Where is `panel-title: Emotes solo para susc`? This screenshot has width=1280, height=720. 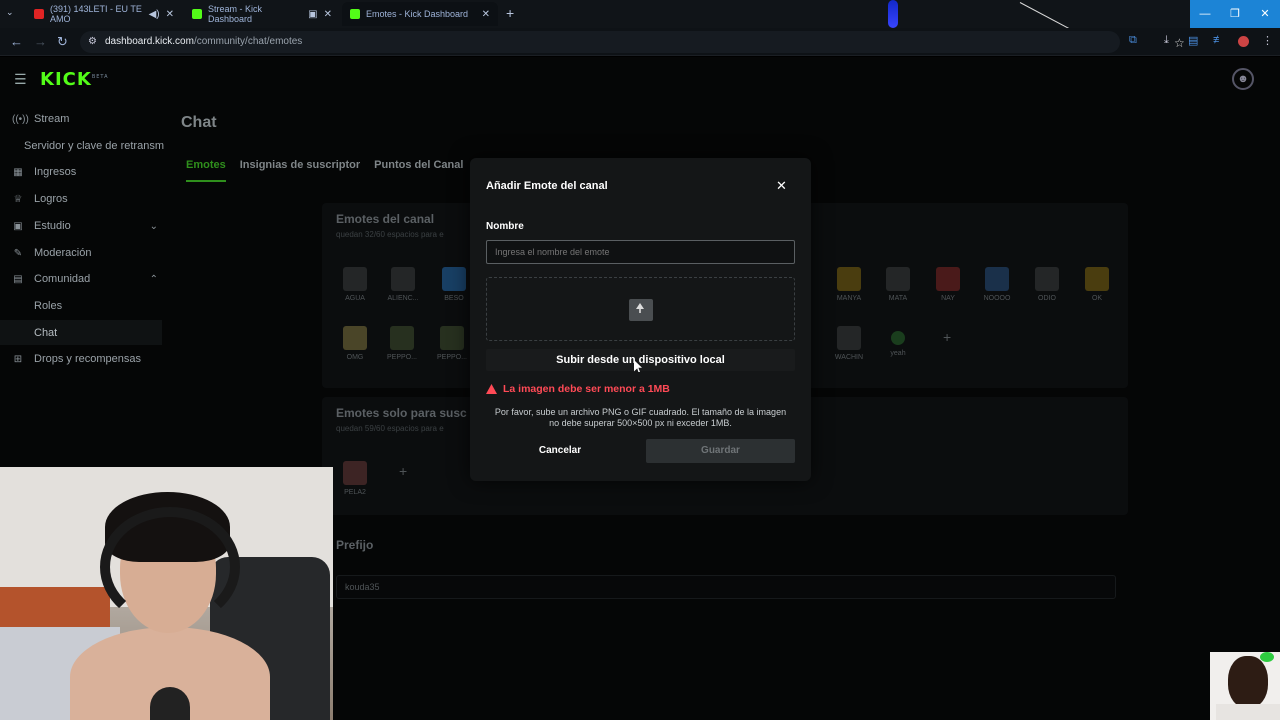 panel-title: Emotes solo para susc is located at coordinates (401, 413).